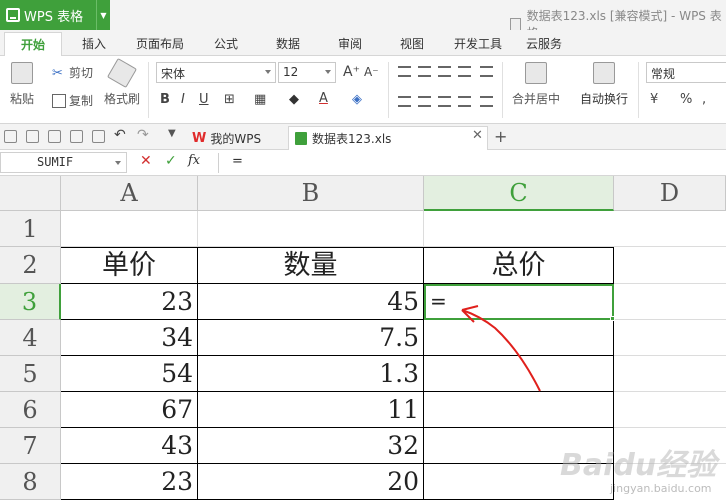 This screenshot has height=504, width=726. I want to click on row-header-4: 4, so click(30, 338).